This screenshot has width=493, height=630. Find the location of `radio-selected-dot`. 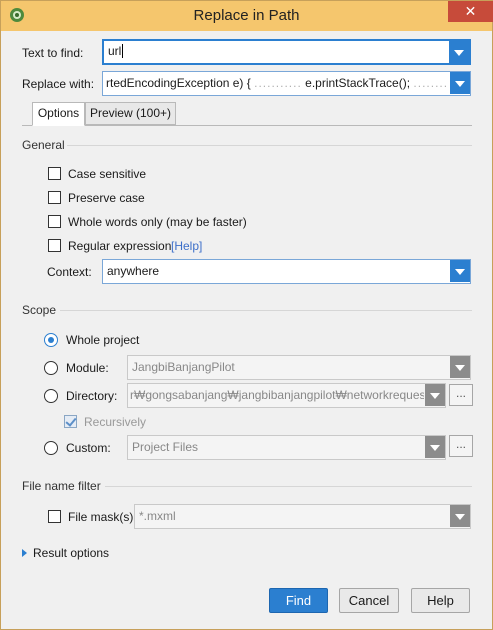

radio-selected-dot is located at coordinates (51, 340).